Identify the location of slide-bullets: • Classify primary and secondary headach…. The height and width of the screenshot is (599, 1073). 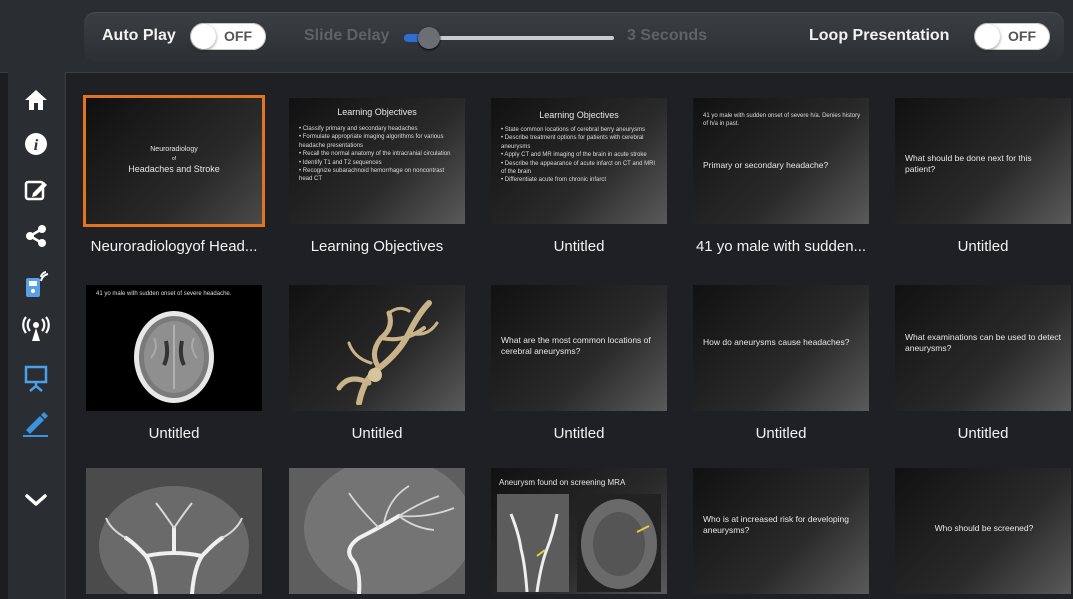
(378, 154).